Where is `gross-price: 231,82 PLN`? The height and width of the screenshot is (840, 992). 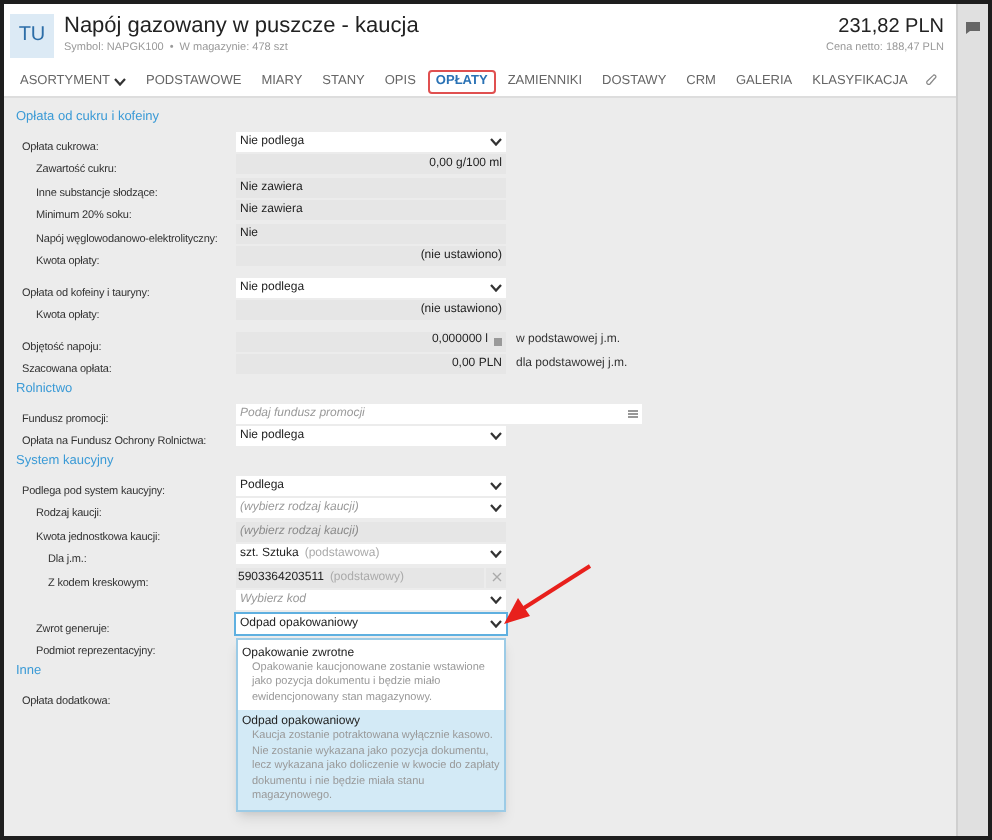 gross-price: 231,82 PLN is located at coordinates (891, 26).